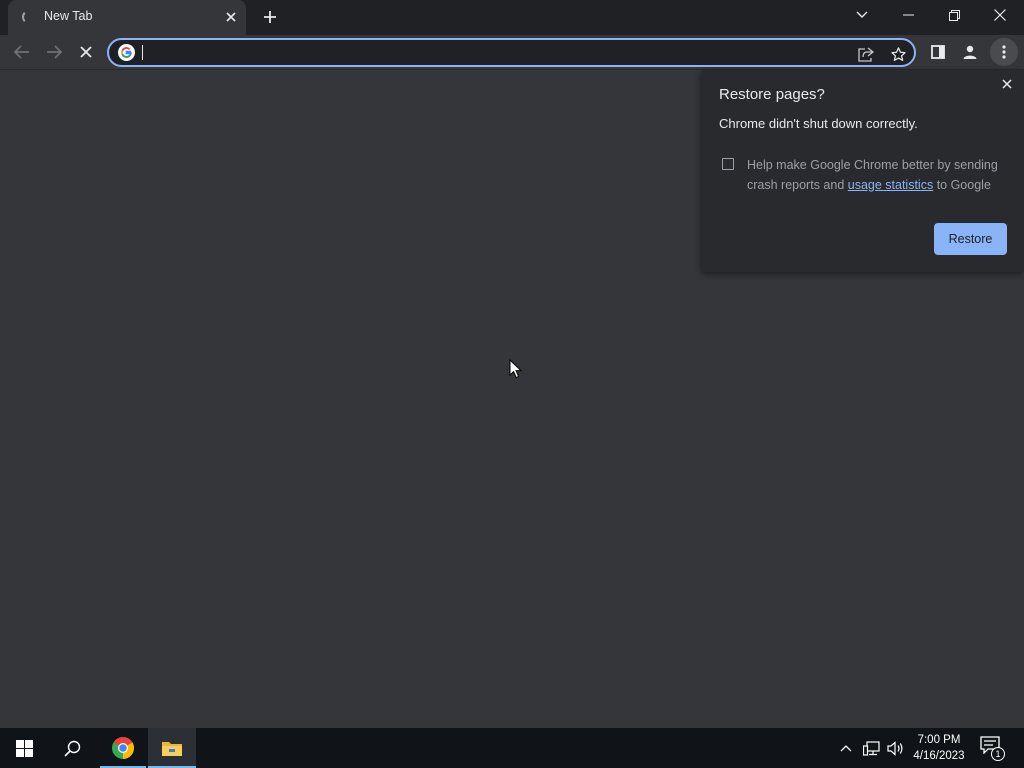 This screenshot has height=768, width=1024. I want to click on taskbar-clock: 7:00 PM 4/16/2023, so click(939, 748).